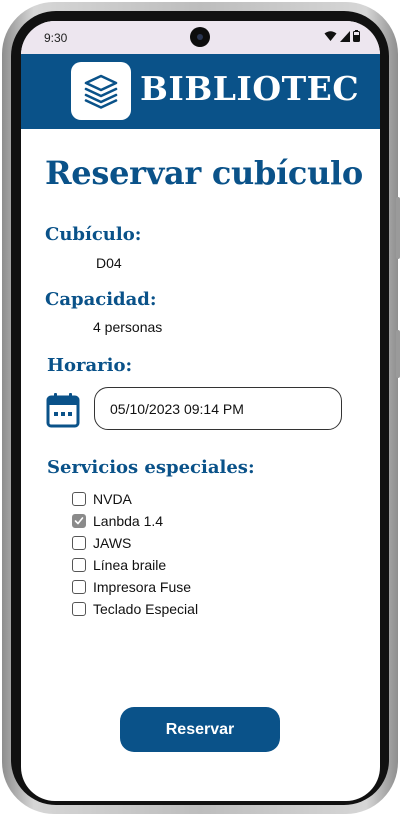 The image size is (404, 819). What do you see at coordinates (90, 365) in the screenshot?
I see `schedule-label: Horario:` at bounding box center [90, 365].